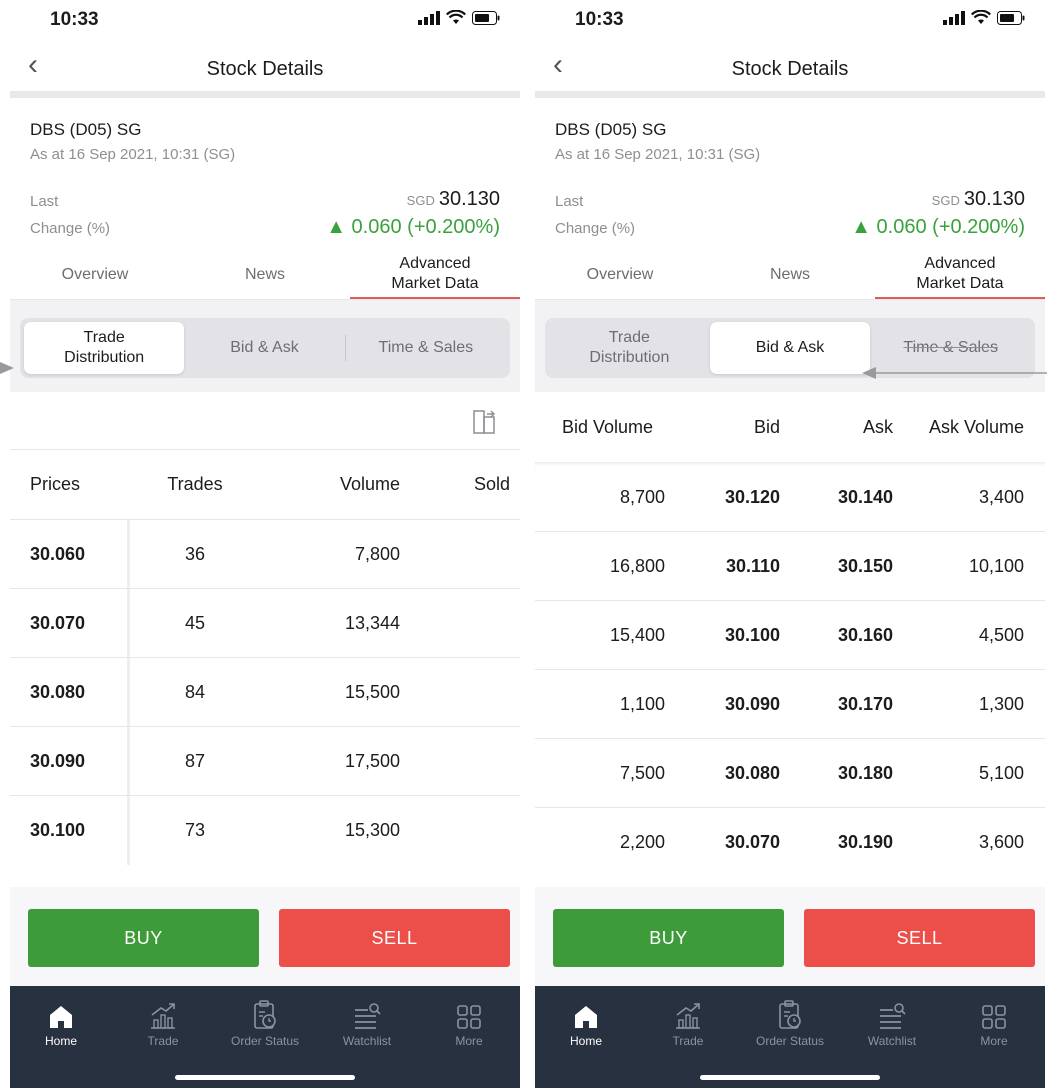 This screenshot has height=1088, width=1047. I want to click on grid-icon, so click(994, 1017).